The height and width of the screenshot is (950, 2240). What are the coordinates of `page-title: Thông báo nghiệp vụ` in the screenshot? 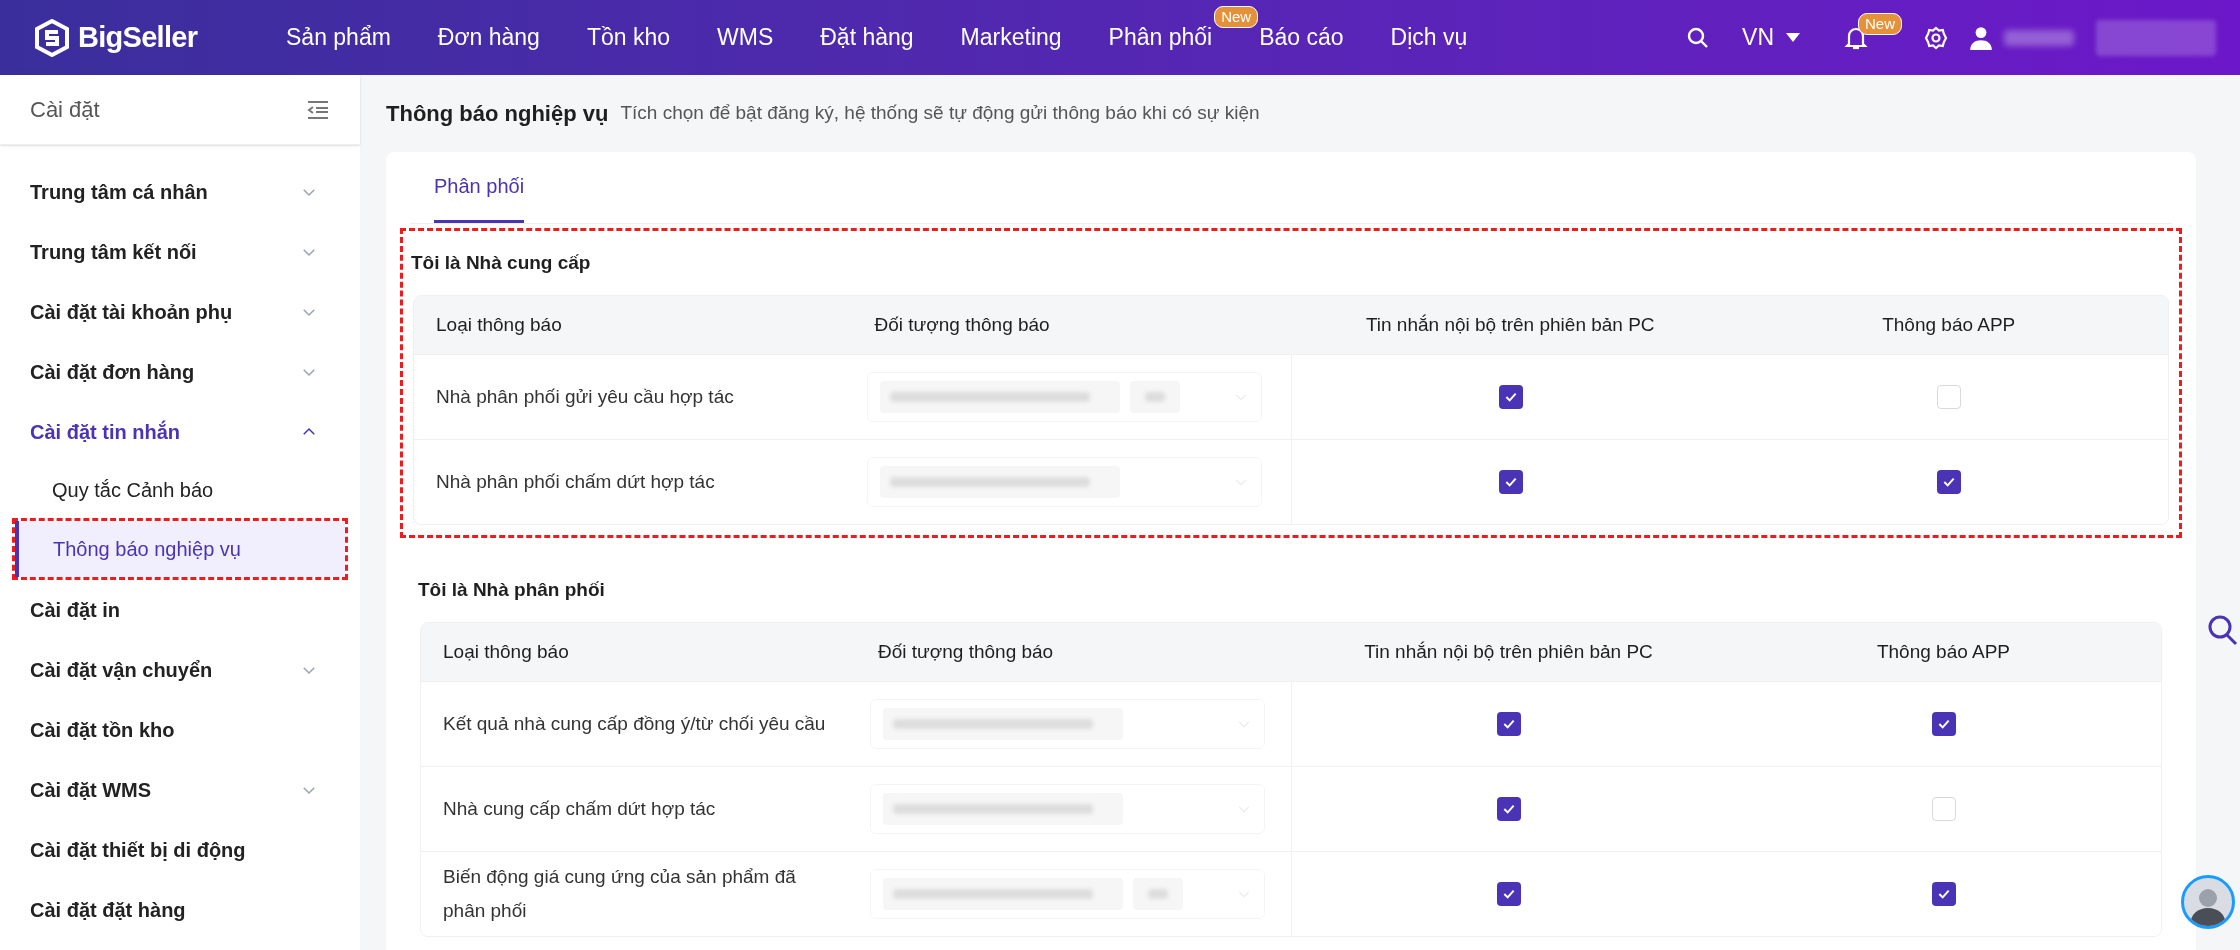 It's located at (497, 114).